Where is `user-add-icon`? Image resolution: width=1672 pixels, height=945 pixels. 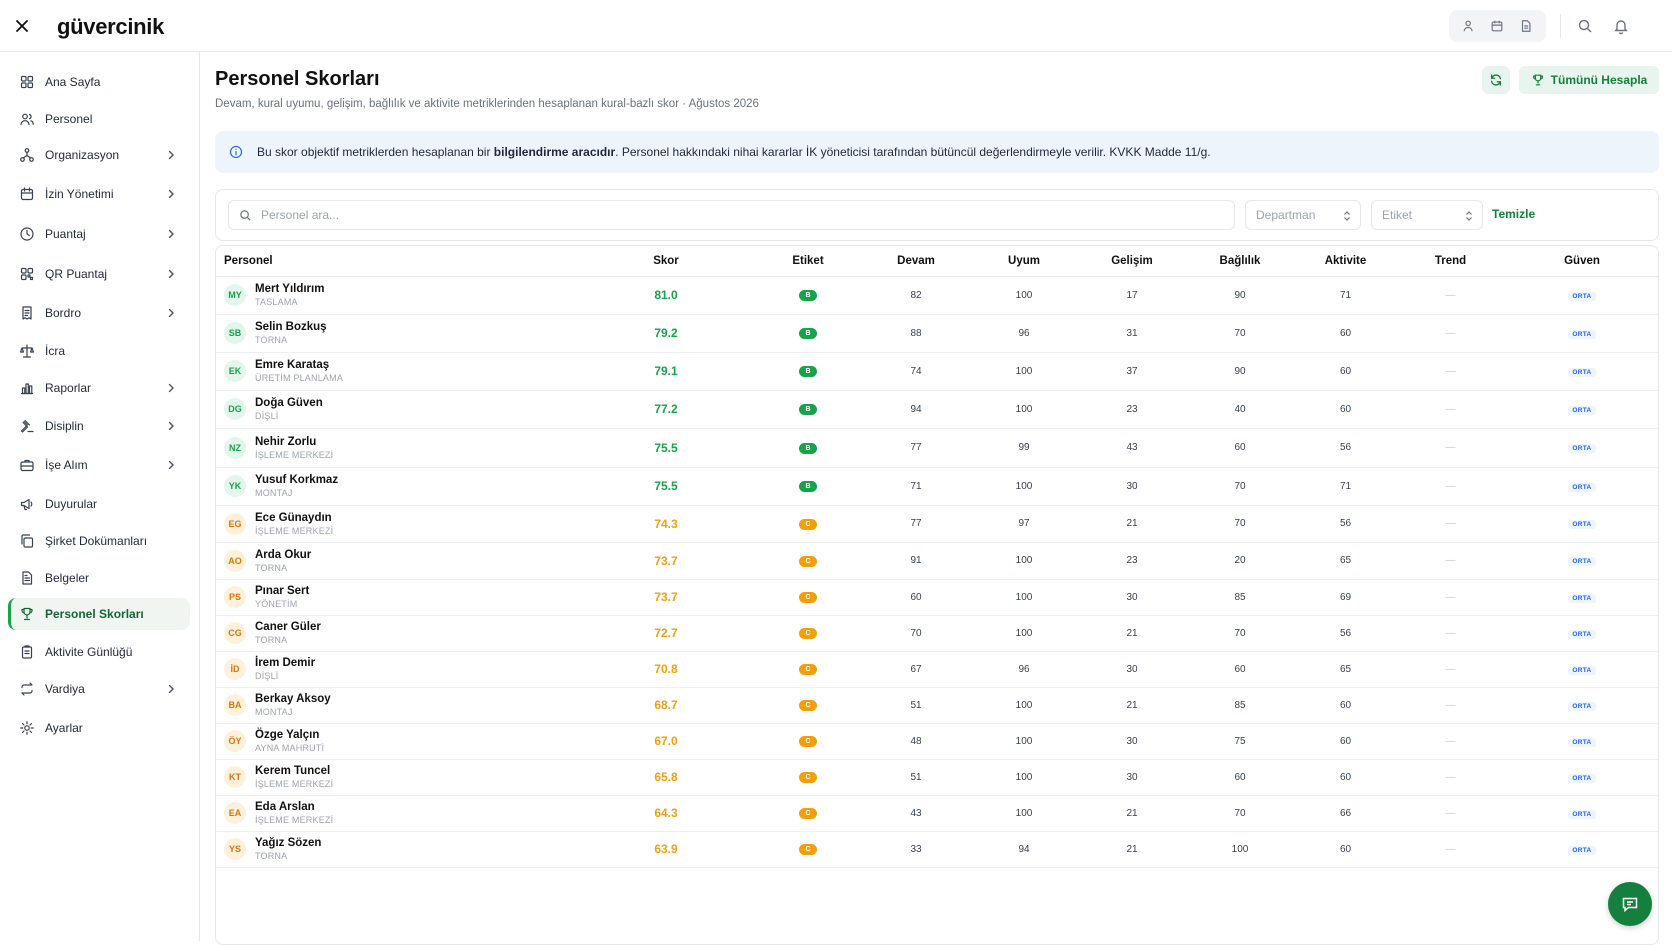
user-add-icon is located at coordinates (1469, 26).